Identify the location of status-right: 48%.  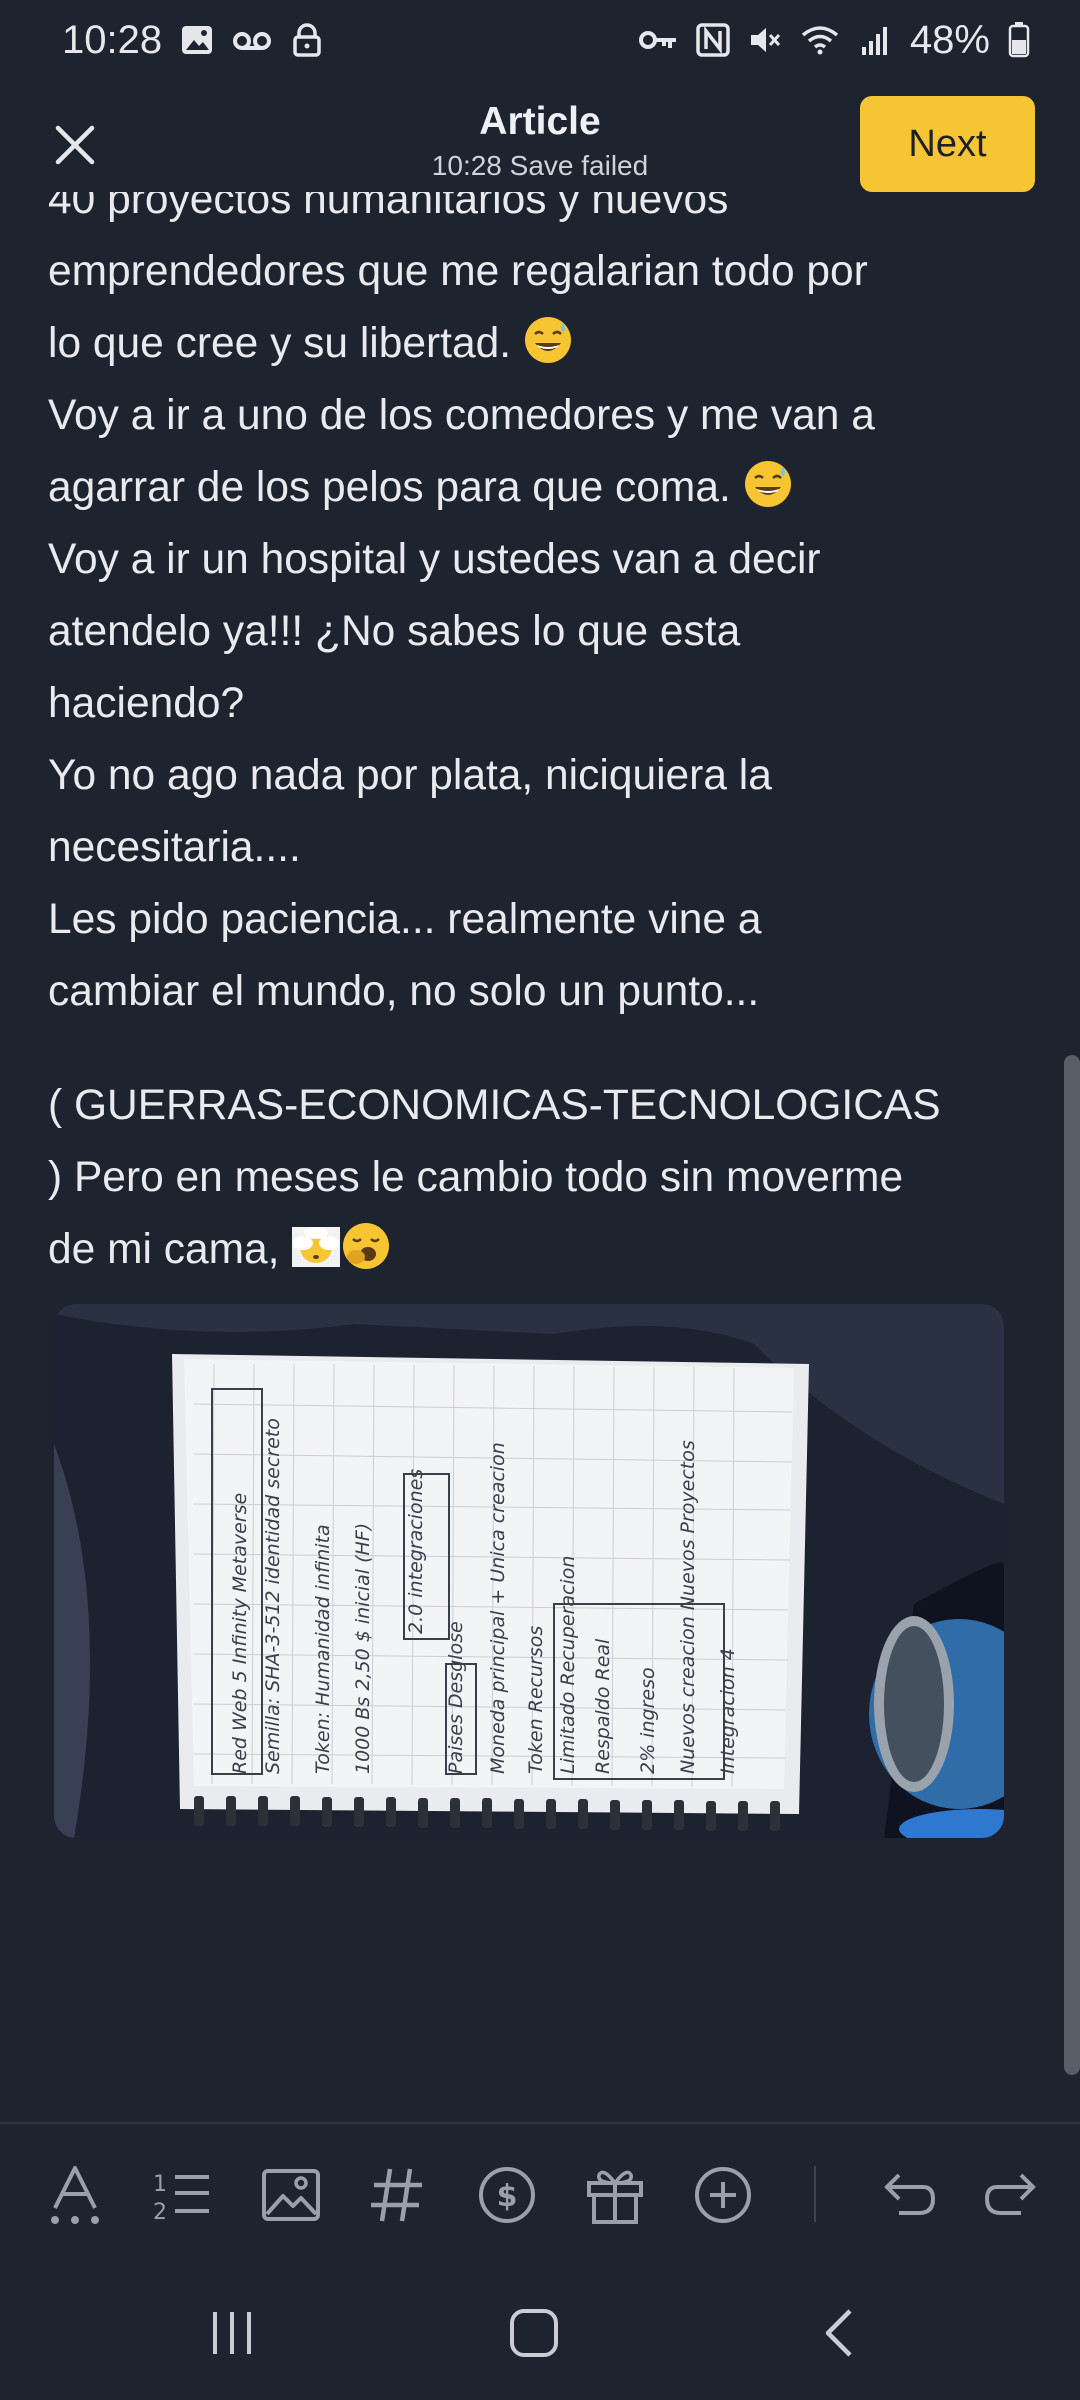
(834, 40).